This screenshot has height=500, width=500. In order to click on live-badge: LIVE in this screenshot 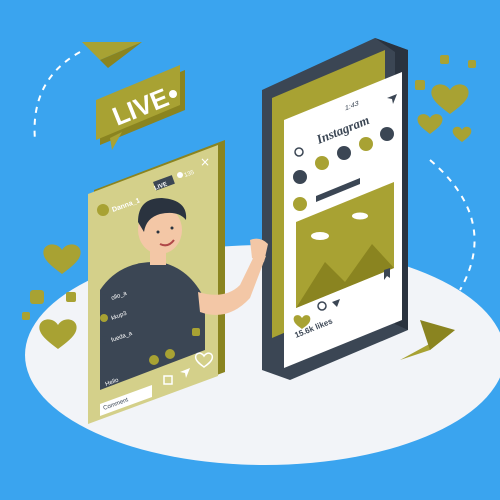, I will do `click(140, 107)`.